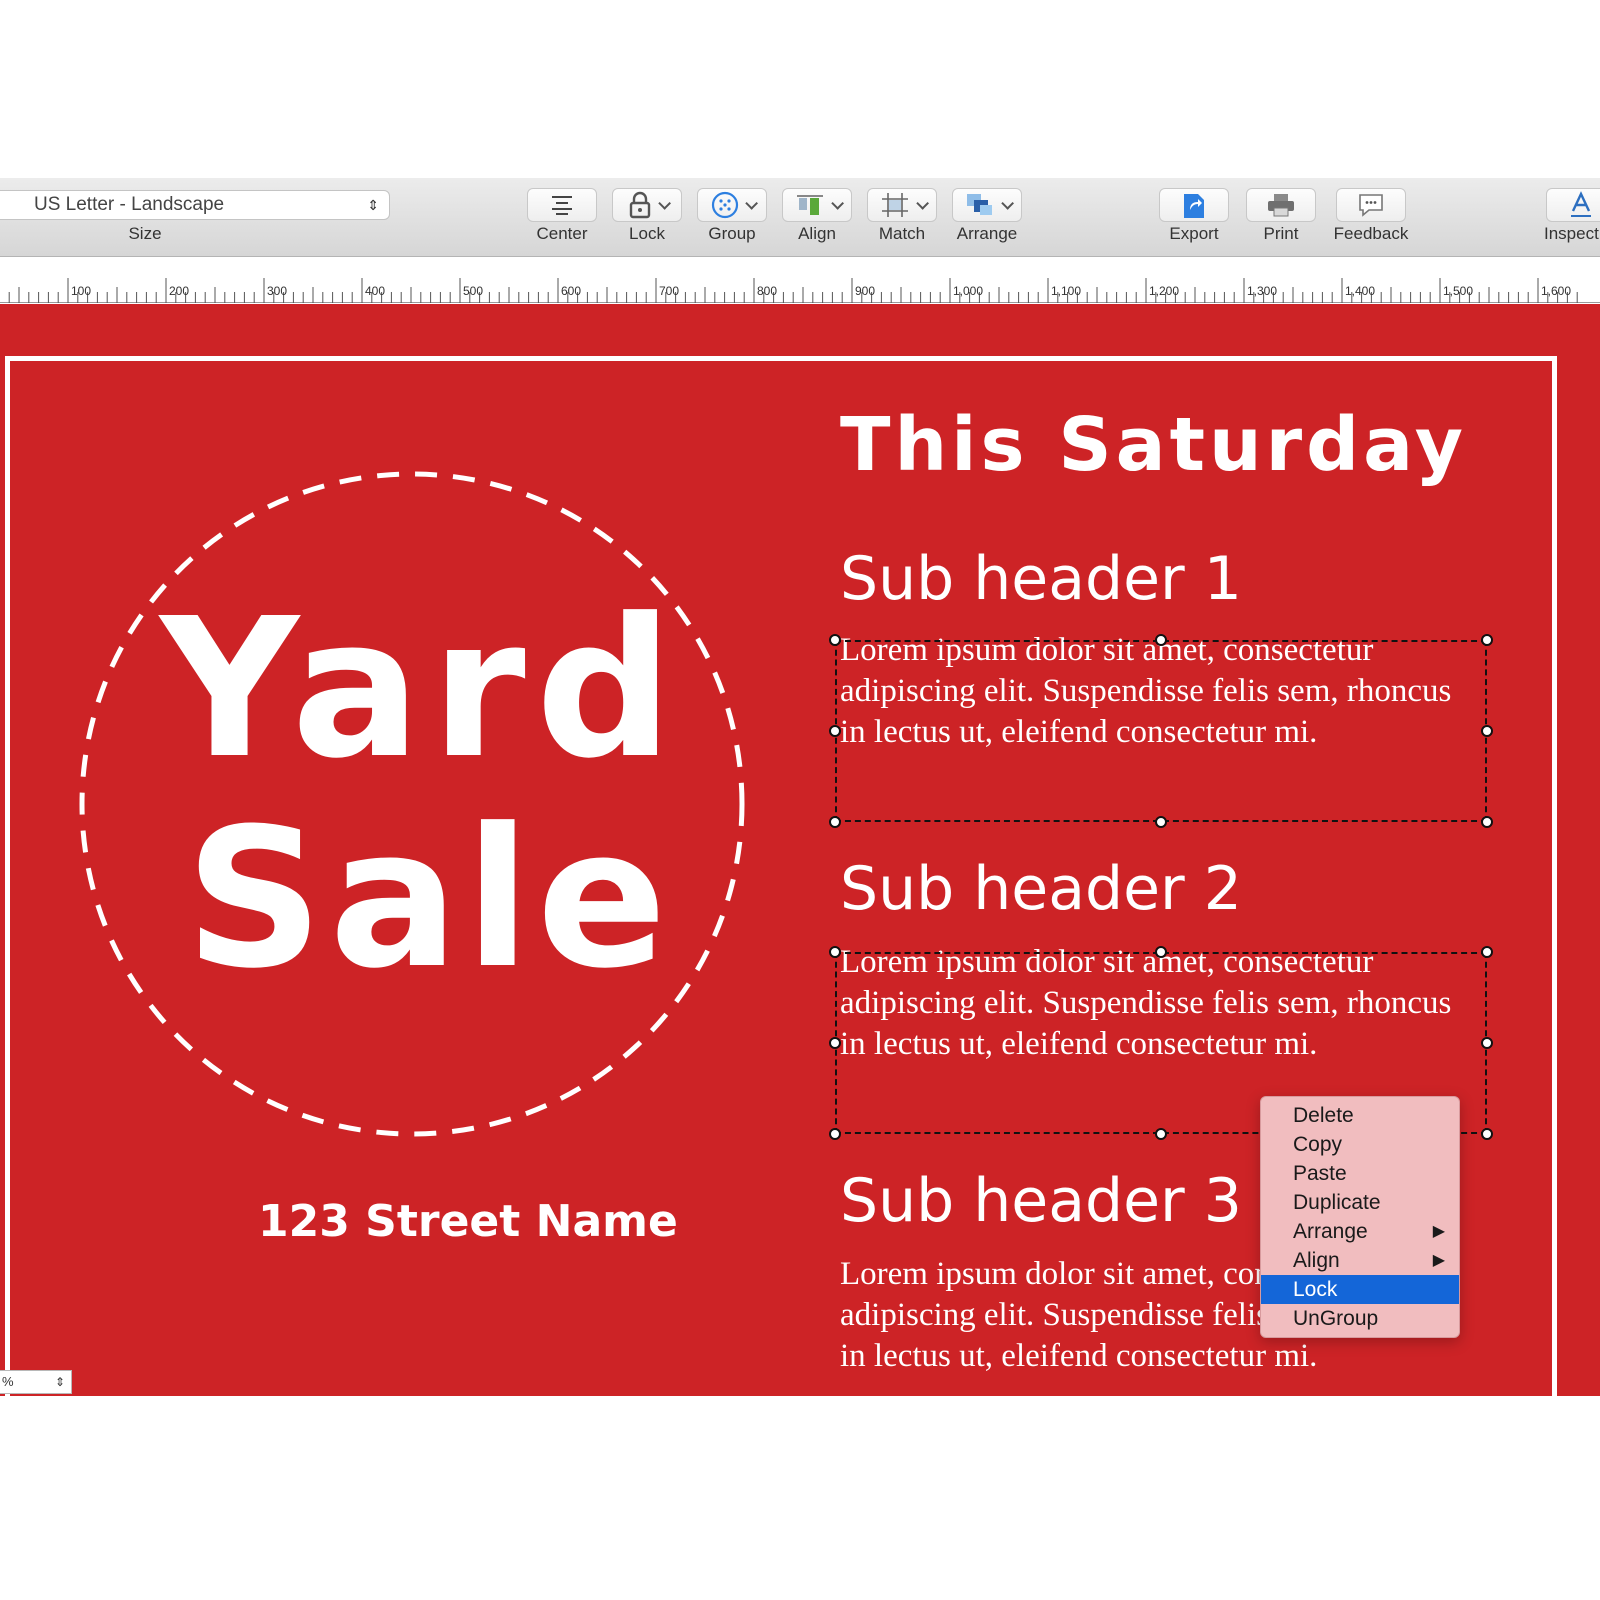  What do you see at coordinates (647, 233) in the screenshot?
I see `lock-label: Lock` at bounding box center [647, 233].